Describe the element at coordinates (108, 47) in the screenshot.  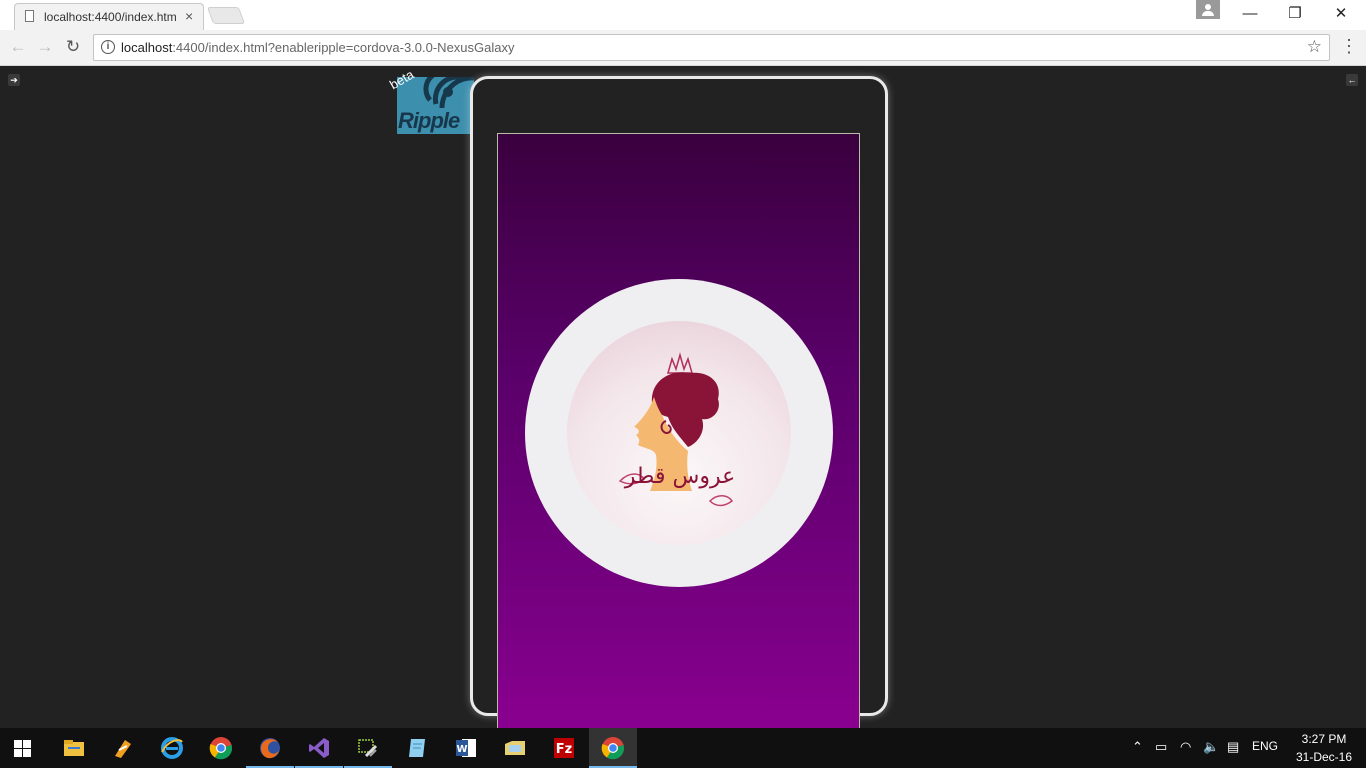
I see `info-icon: i` at that location.